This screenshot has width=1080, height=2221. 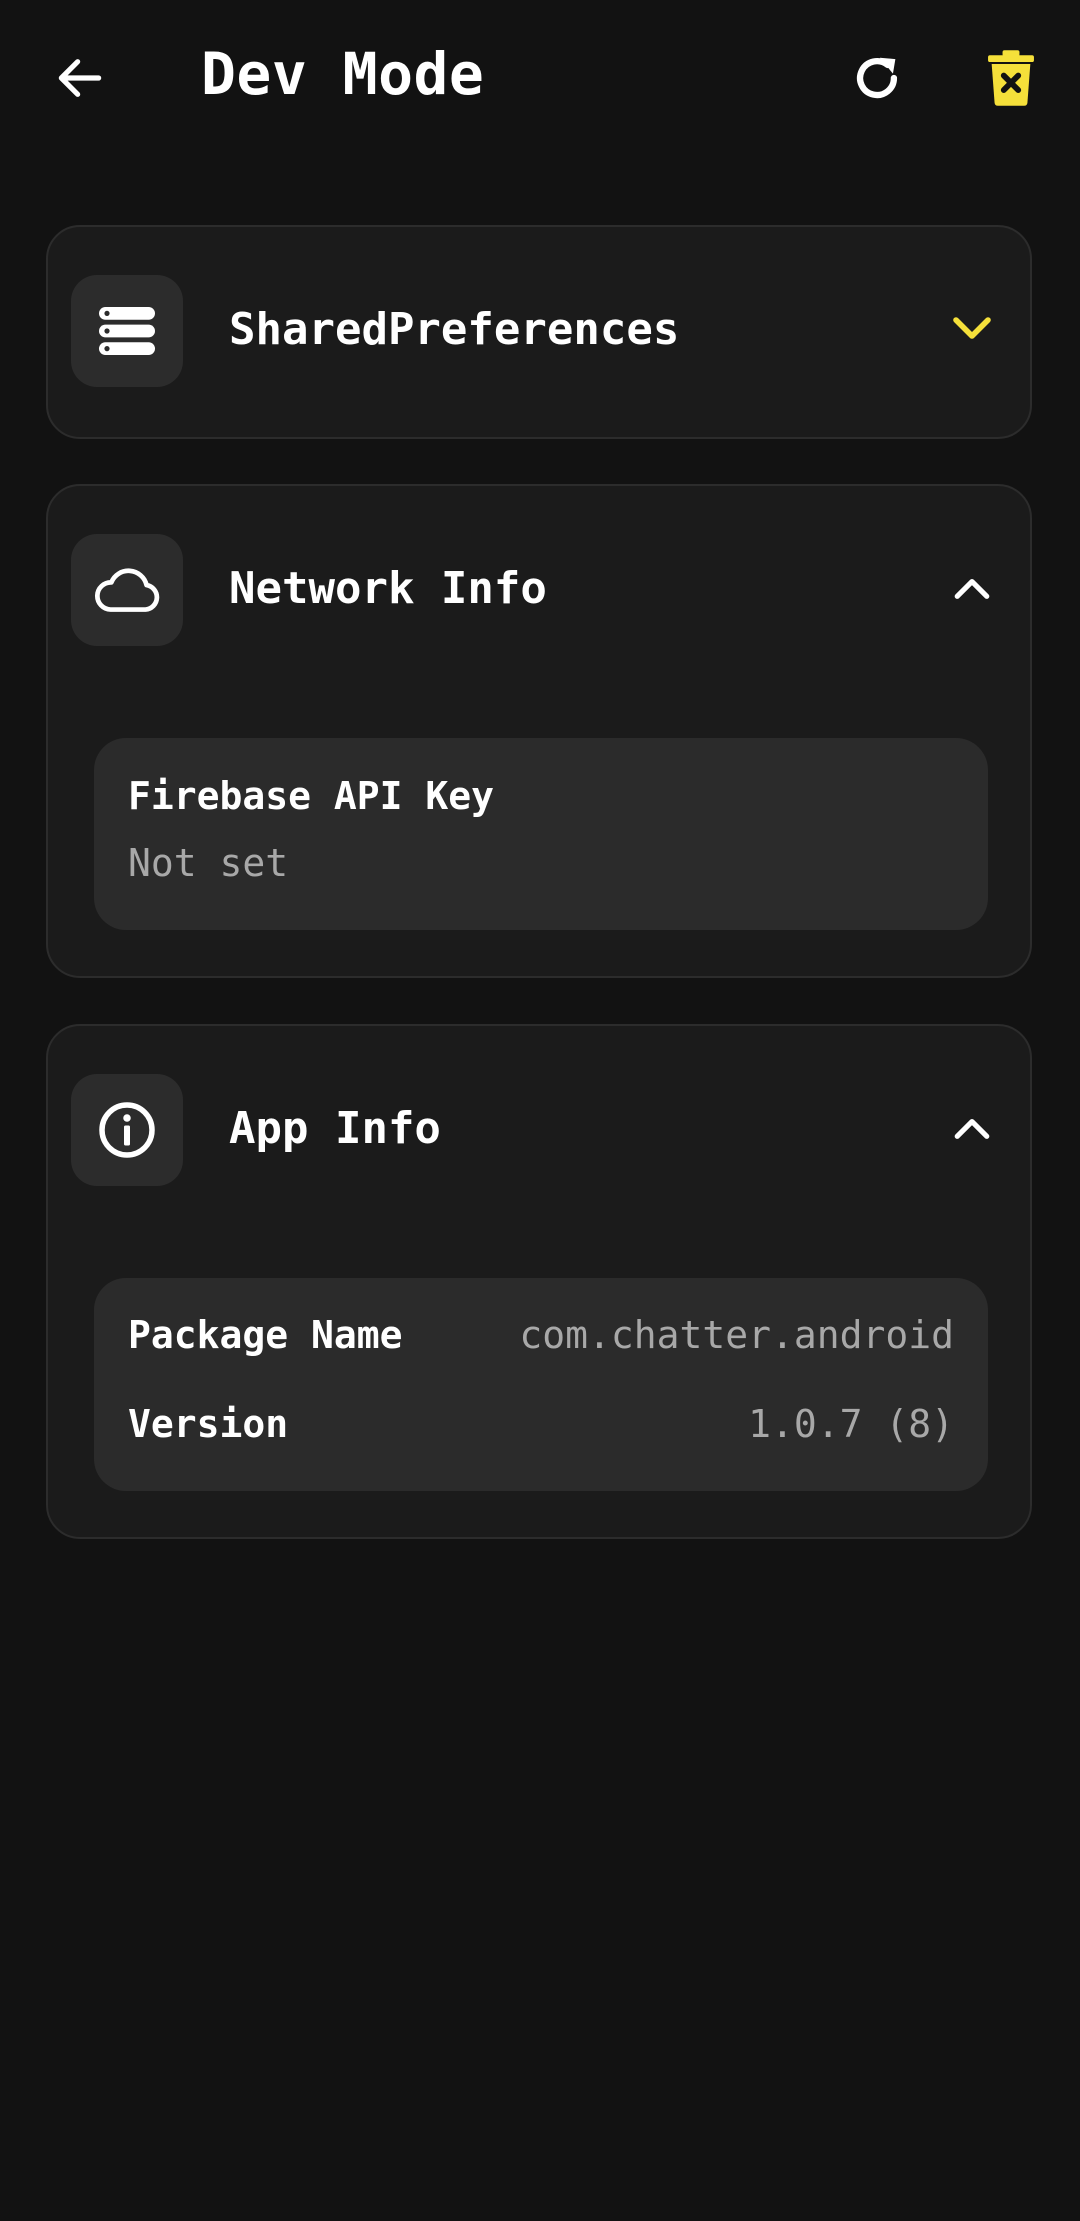 I want to click on version-label: Version, so click(x=208, y=1424).